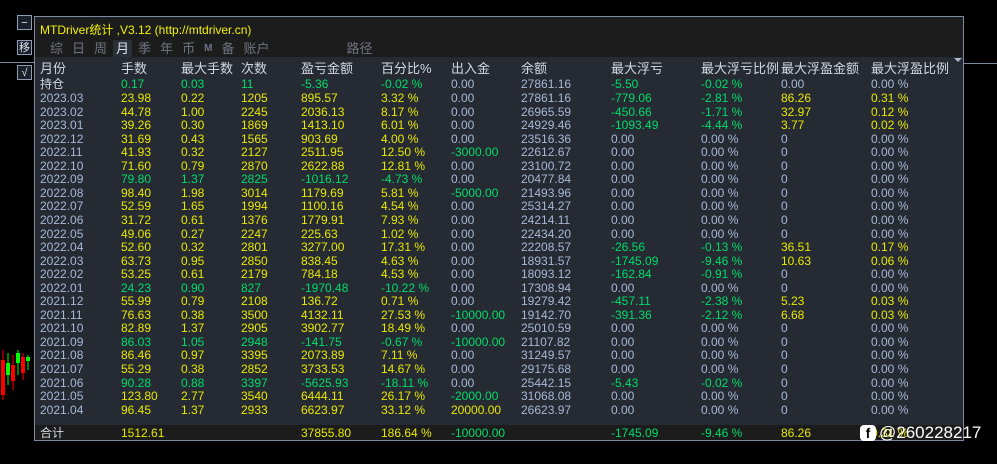 This screenshot has height=464, width=997. Describe the element at coordinates (136, 369) in the screenshot. I see `table-cell: 55.29` at that location.